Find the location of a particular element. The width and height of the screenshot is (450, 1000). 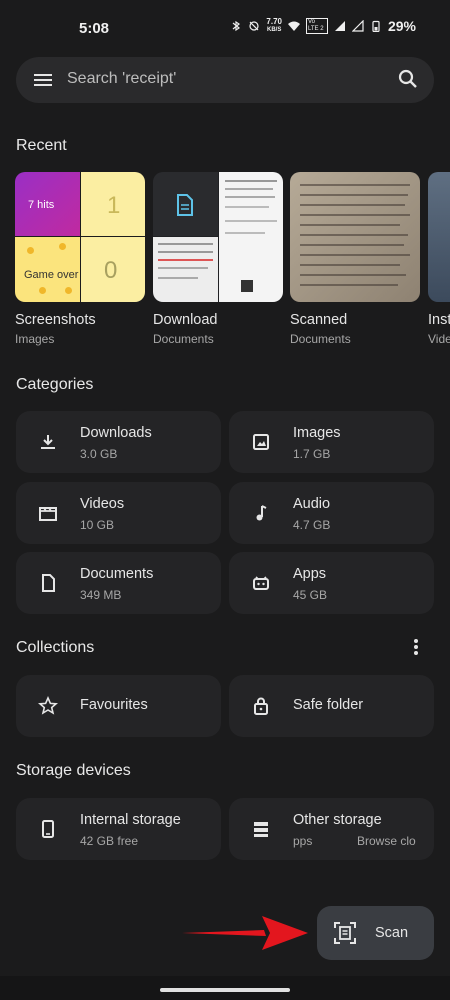

category-size: 4.7 GB is located at coordinates (312, 525).